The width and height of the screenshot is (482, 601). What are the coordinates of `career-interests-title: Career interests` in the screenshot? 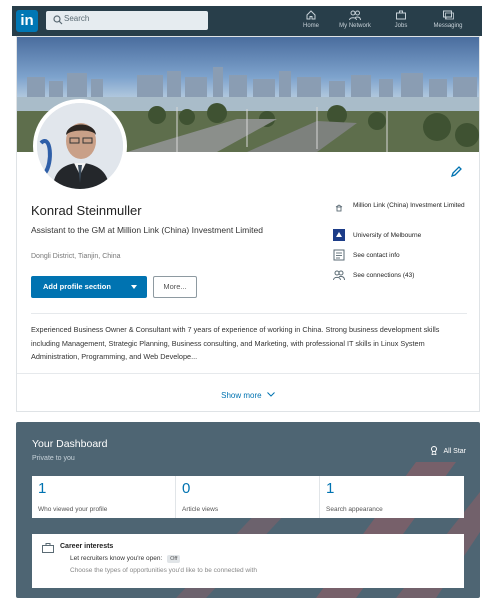 It's located at (87, 546).